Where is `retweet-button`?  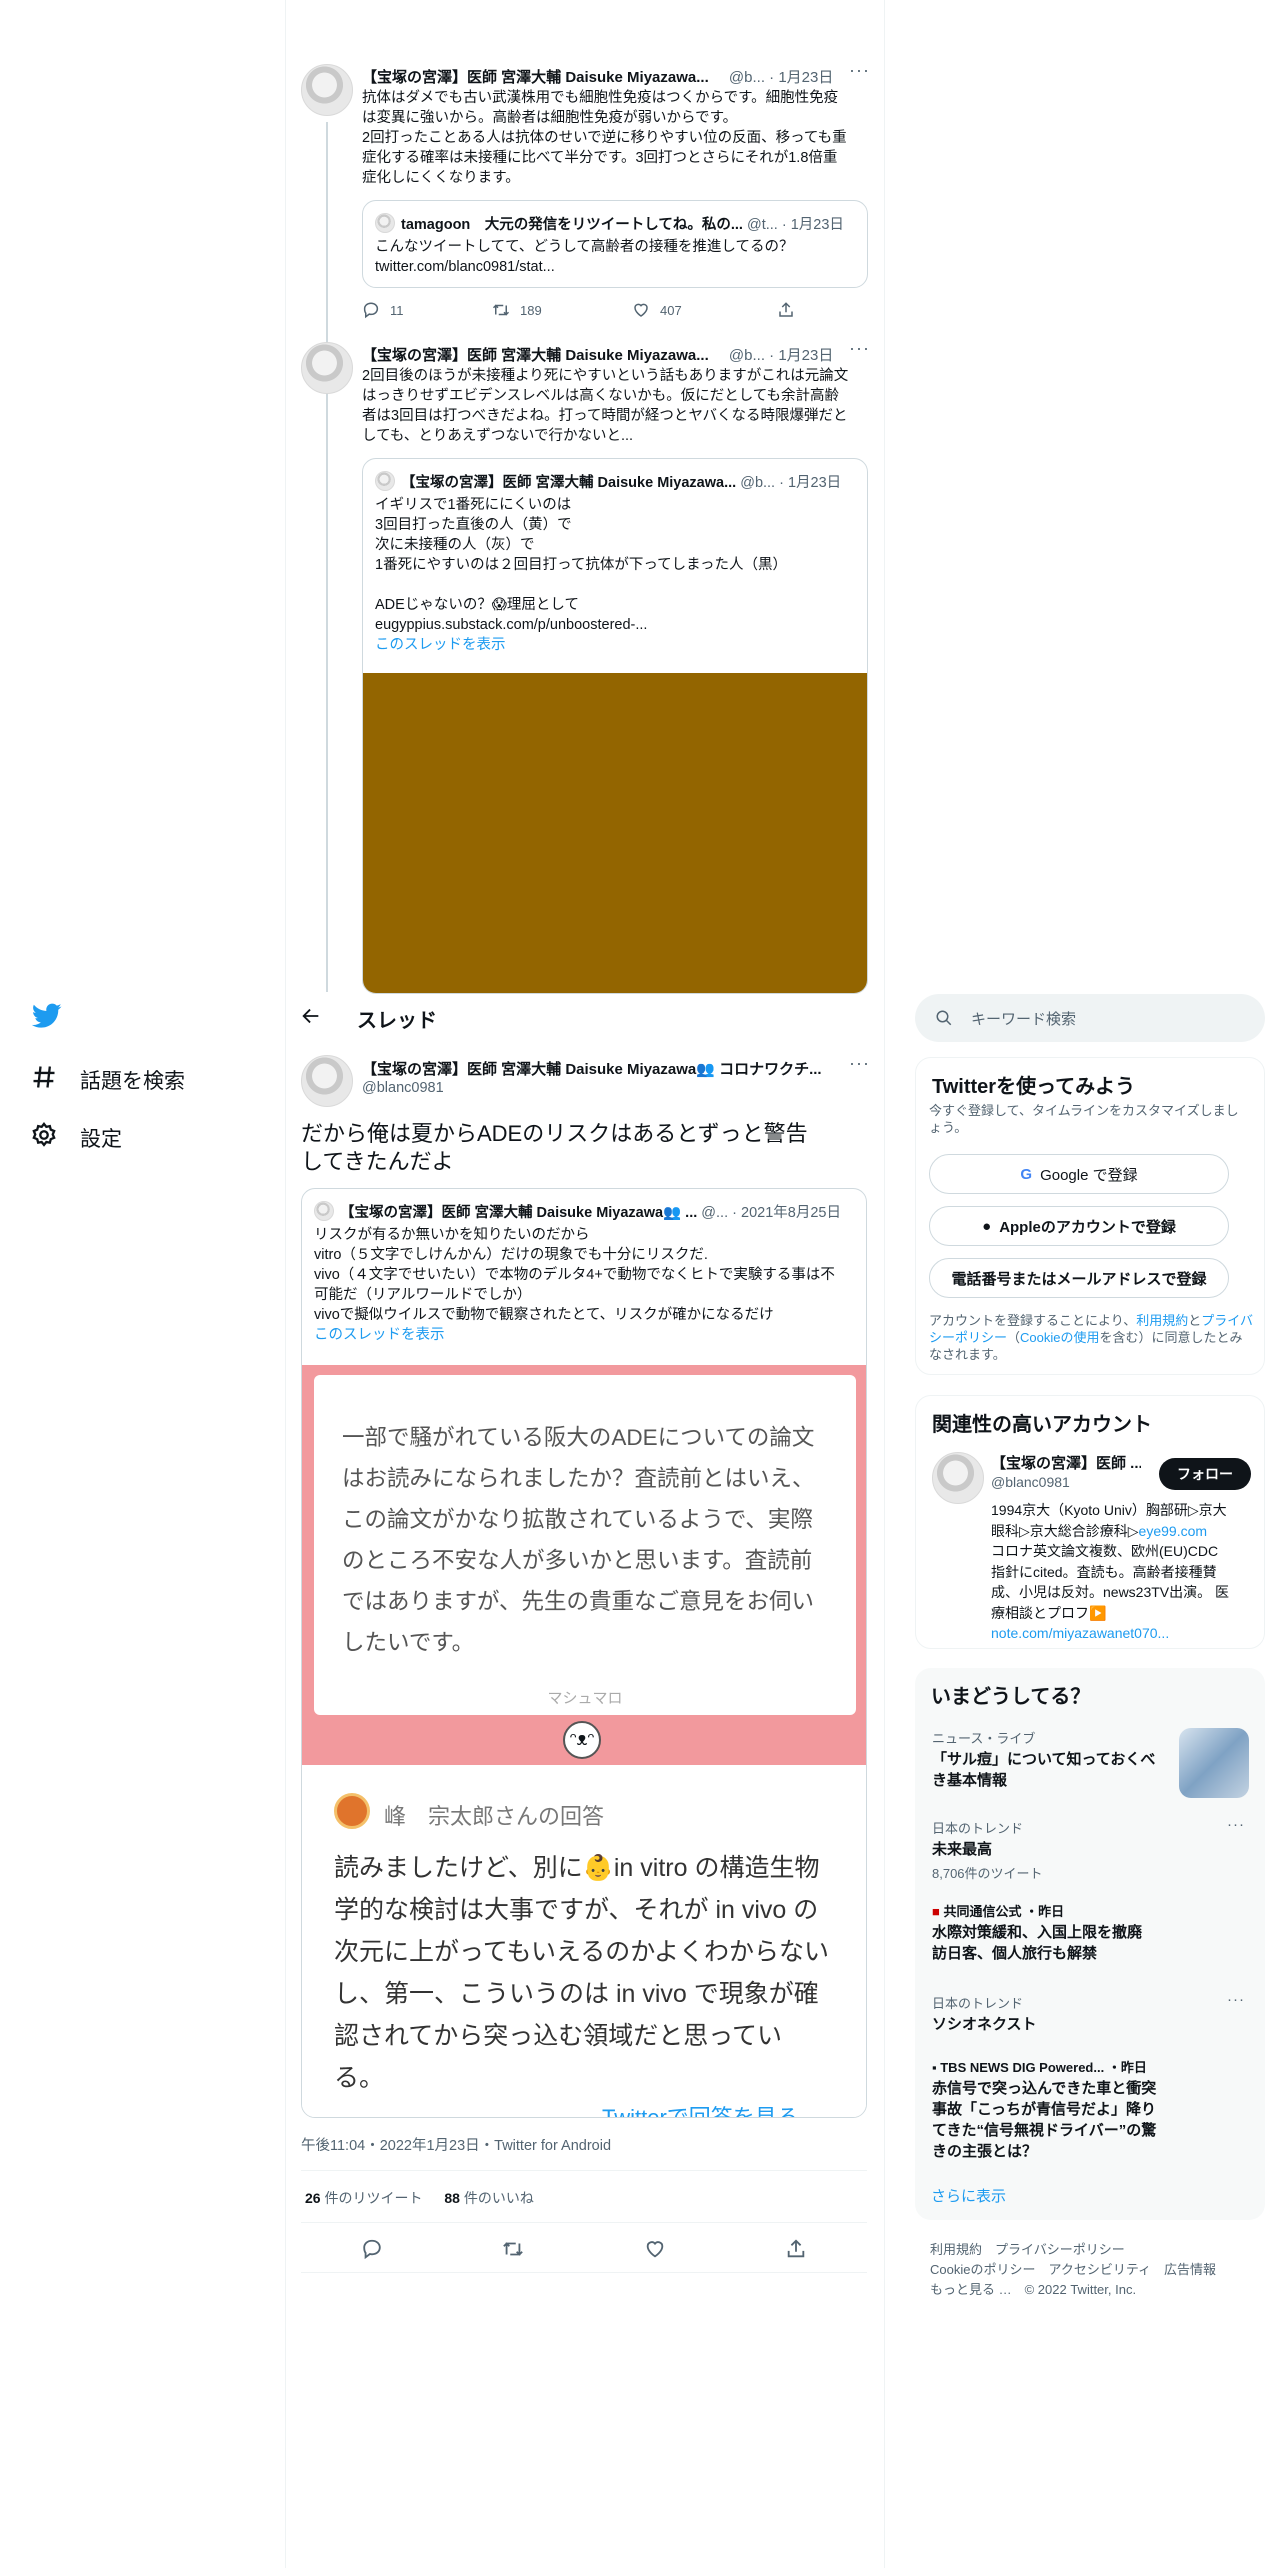
retweet-button is located at coordinates (513, 2251).